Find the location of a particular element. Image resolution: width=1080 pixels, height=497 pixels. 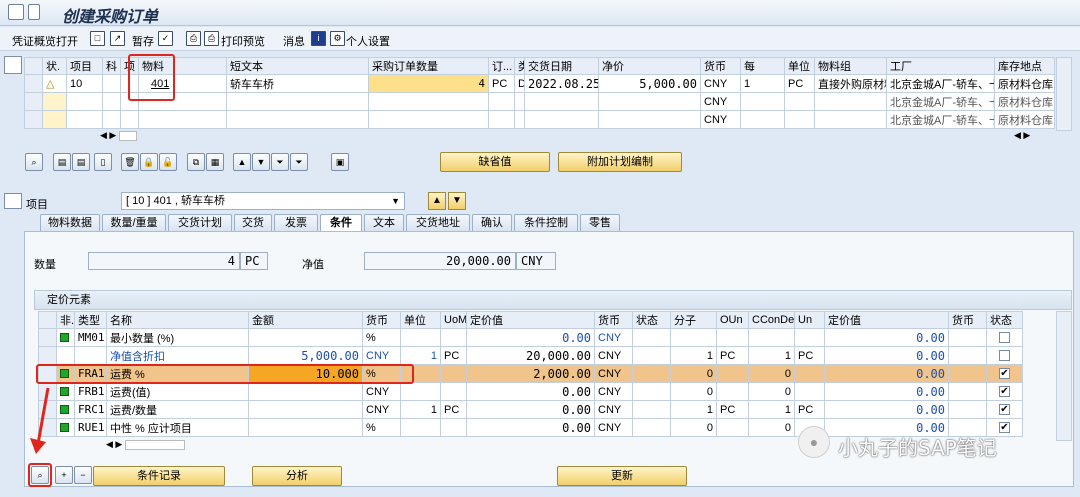

type-cell: FRC1 is located at coordinates (90, 409).